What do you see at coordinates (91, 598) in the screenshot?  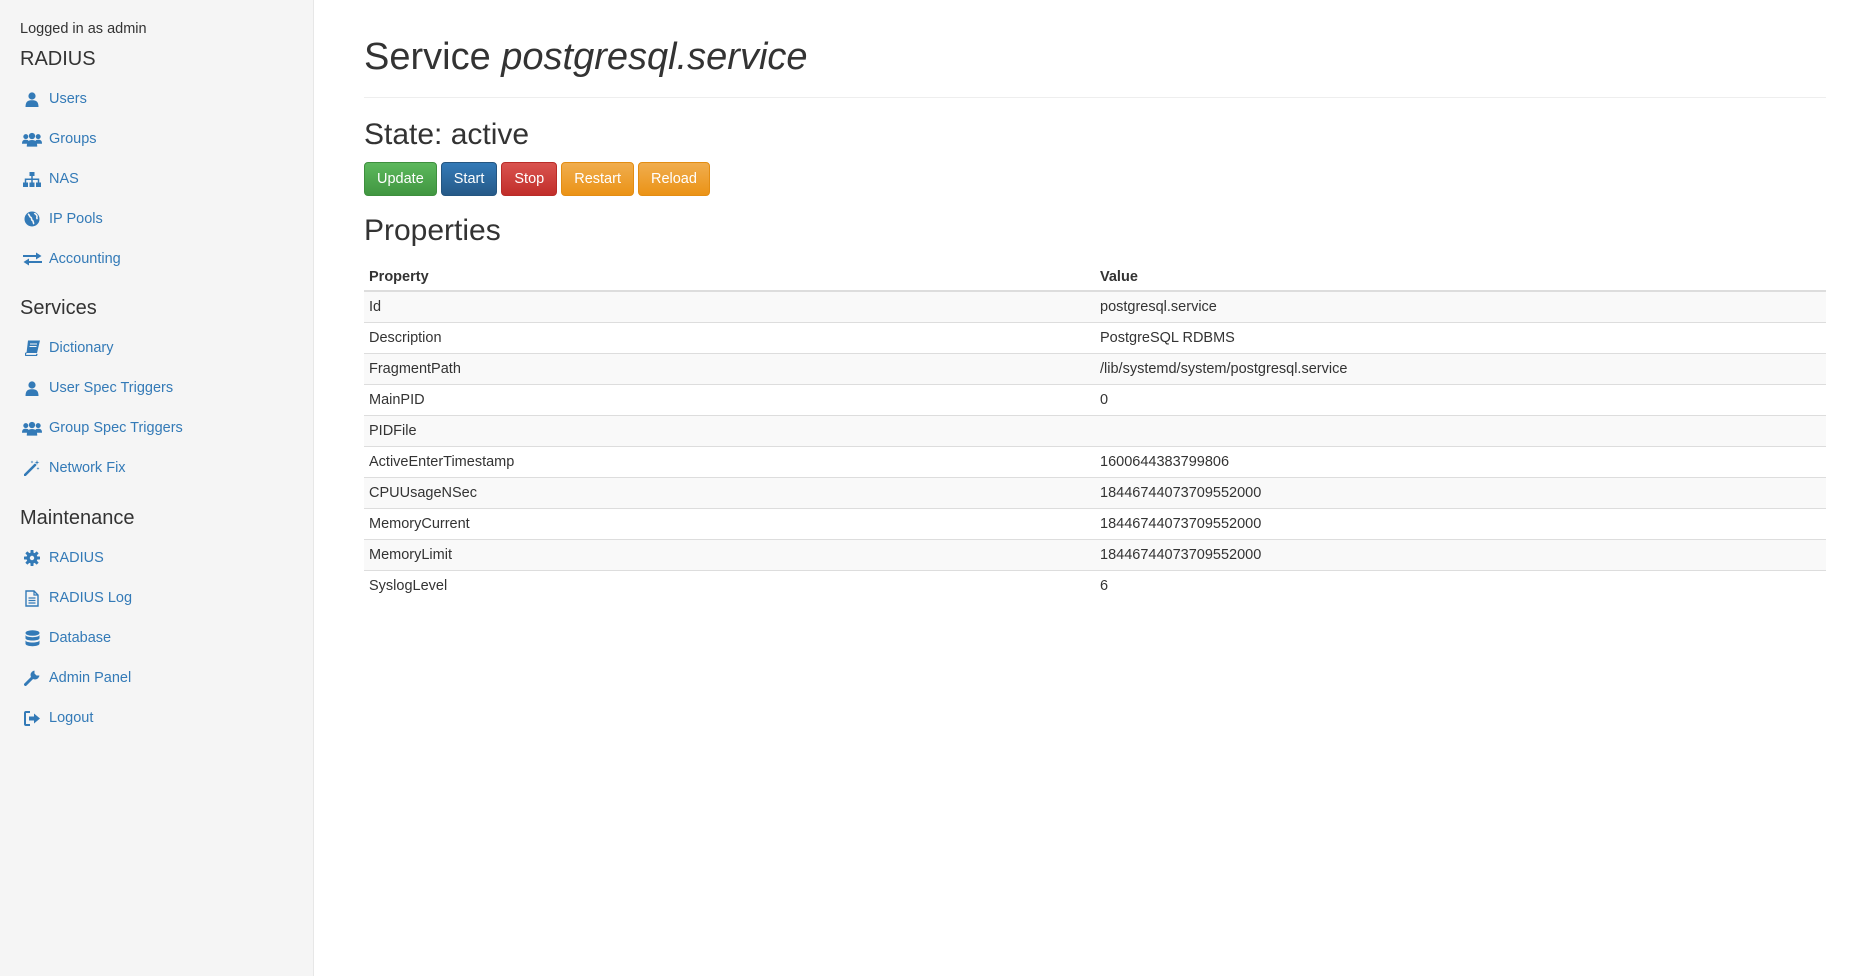 I see `sidebar-item-label: RADIUS Log` at bounding box center [91, 598].